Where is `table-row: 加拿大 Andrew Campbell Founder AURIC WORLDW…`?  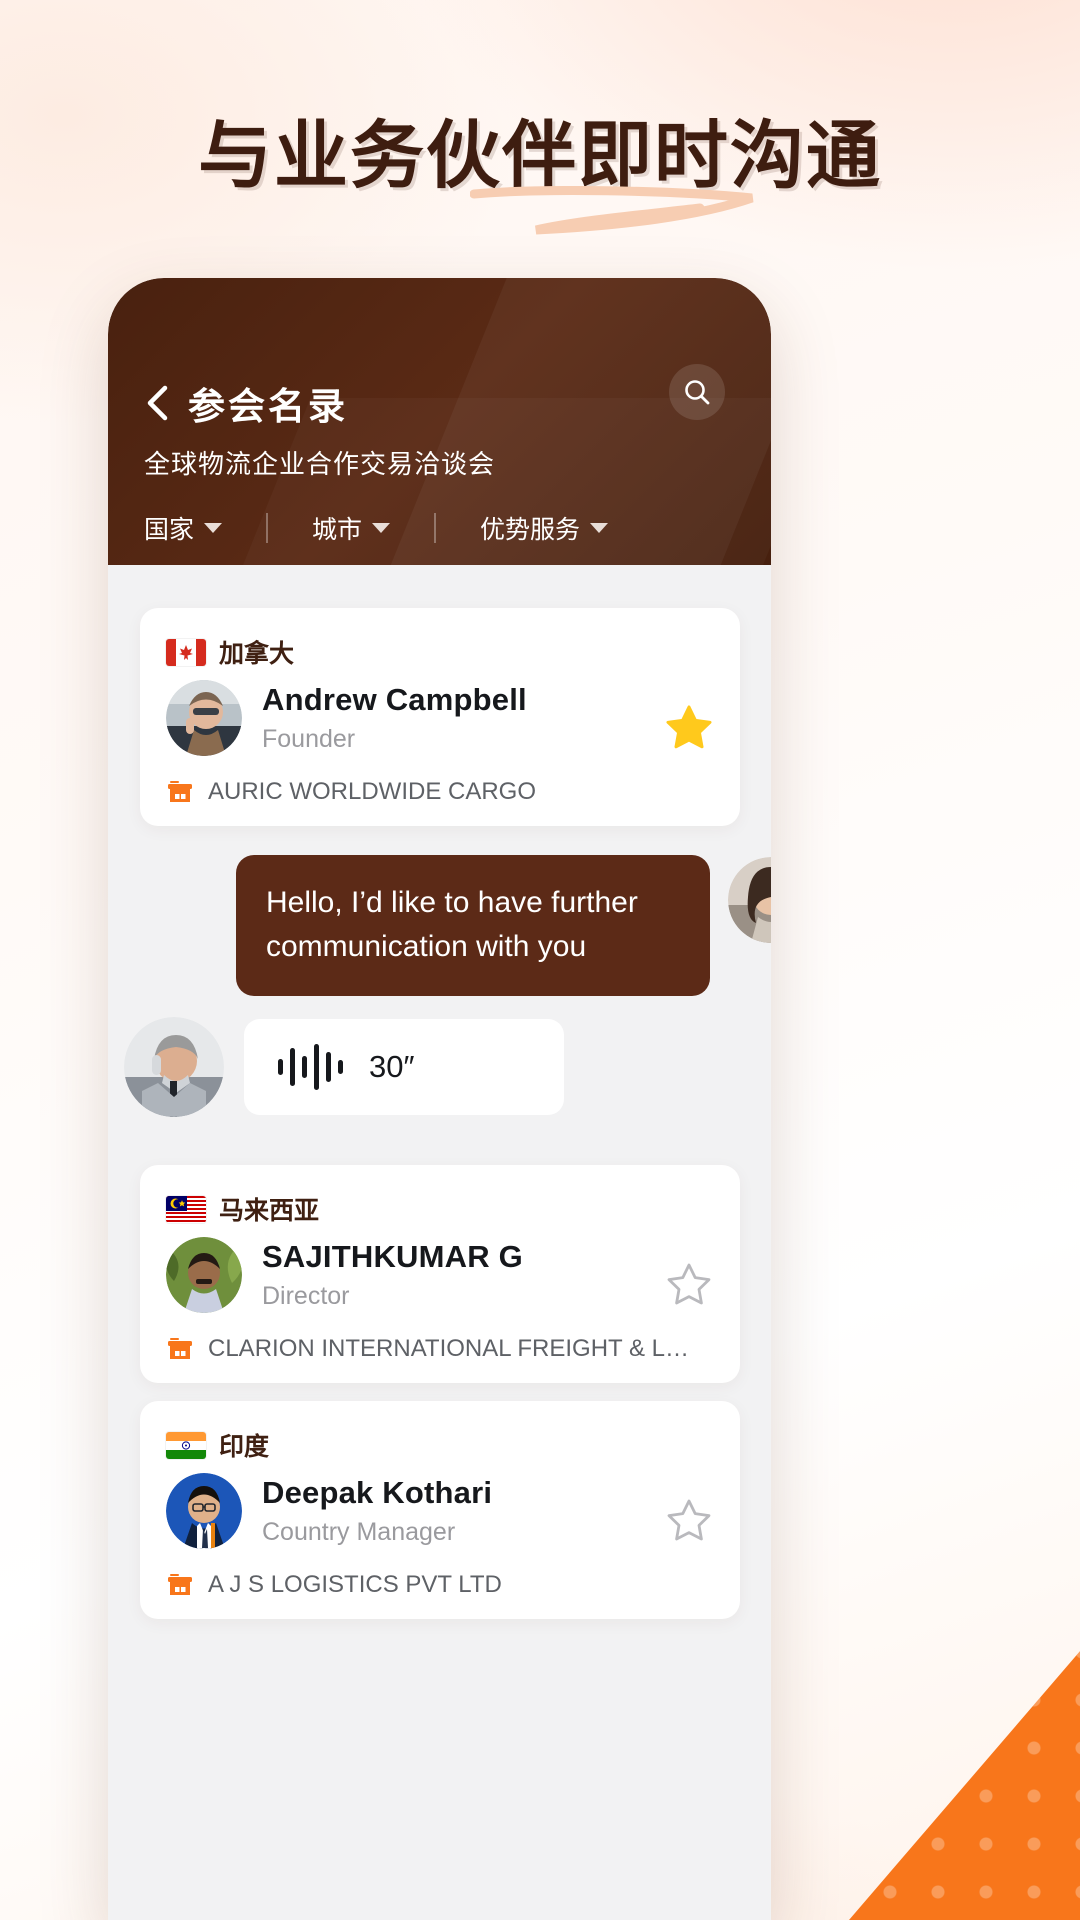
table-row: 加拿大 Andrew Campbell Founder AURIC WORLDW… is located at coordinates (440, 717).